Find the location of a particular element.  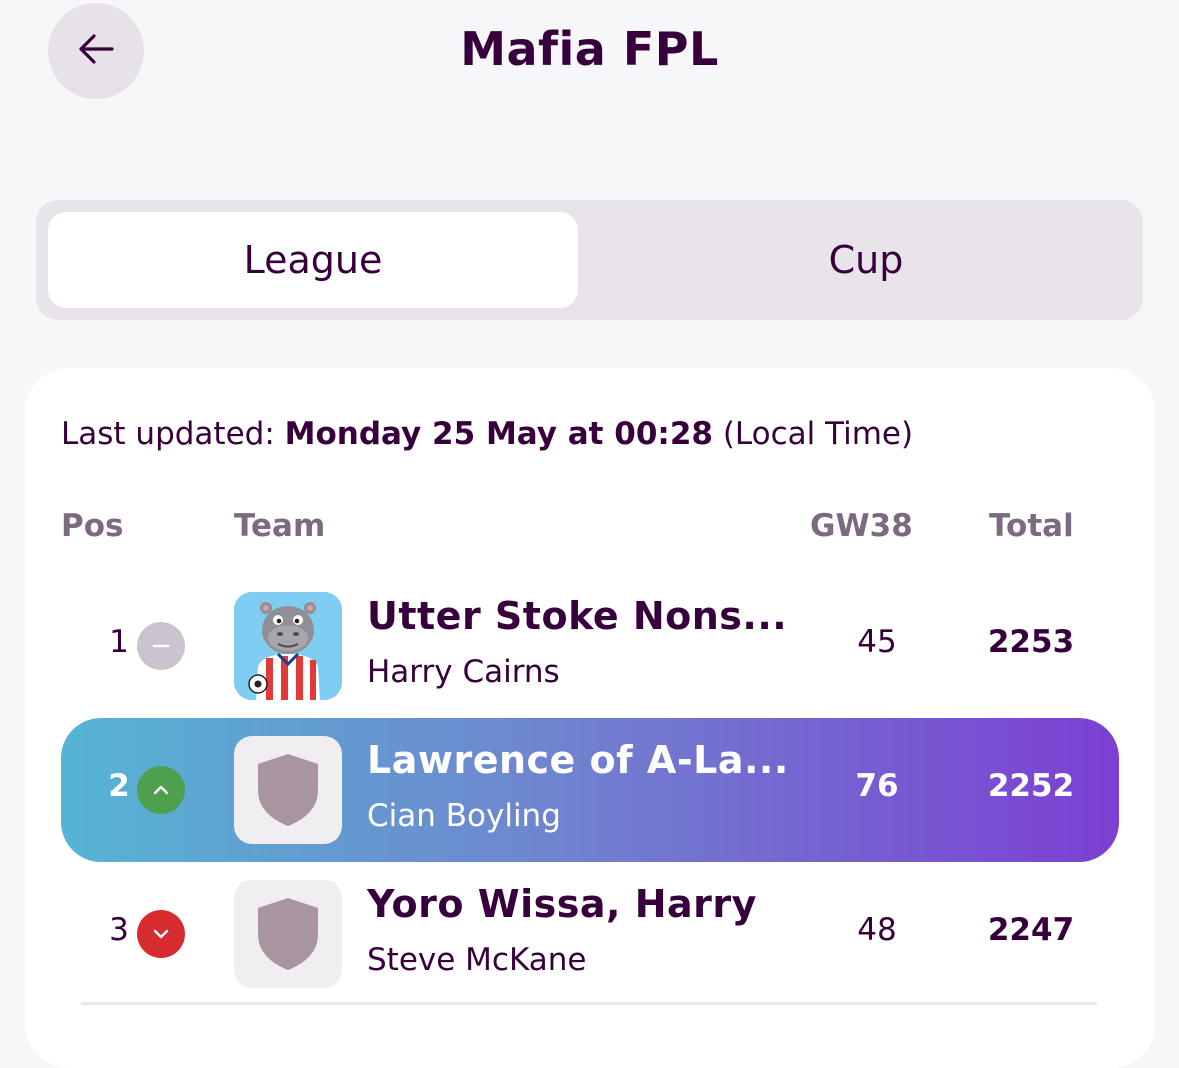

column-header-total: Total is located at coordinates (1031, 526).